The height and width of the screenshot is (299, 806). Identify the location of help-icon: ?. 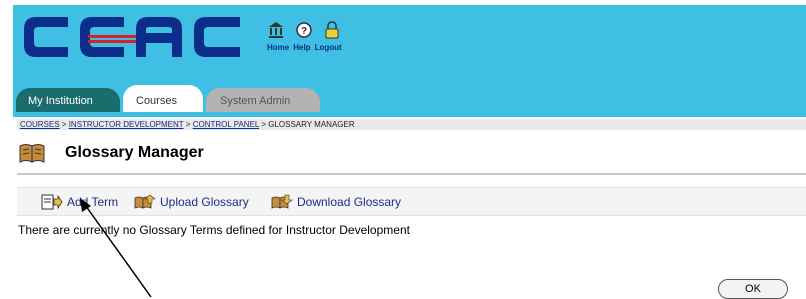
(304, 30).